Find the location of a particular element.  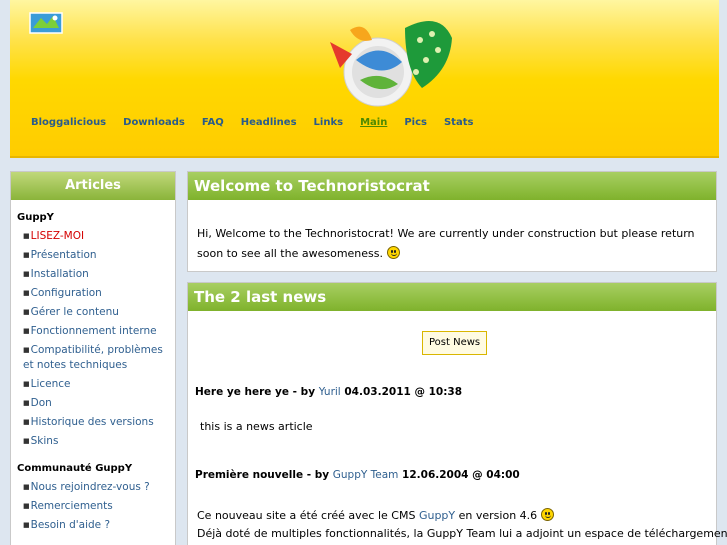

sidebar-item-aide: ■Besoin d'aide ? is located at coordinates (93, 525).